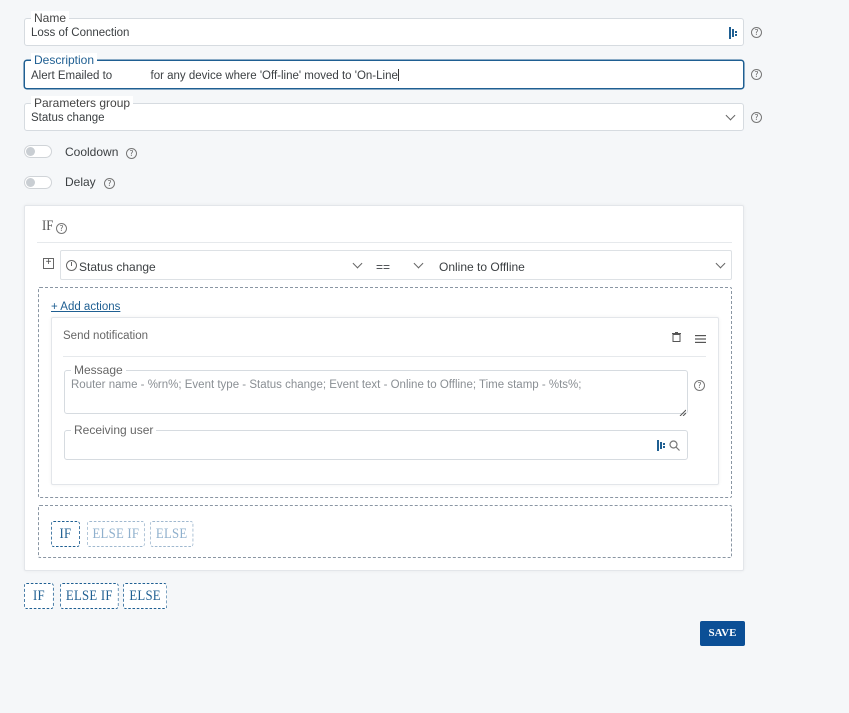  Describe the element at coordinates (48, 263) in the screenshot. I see `expand-icon: +` at that location.